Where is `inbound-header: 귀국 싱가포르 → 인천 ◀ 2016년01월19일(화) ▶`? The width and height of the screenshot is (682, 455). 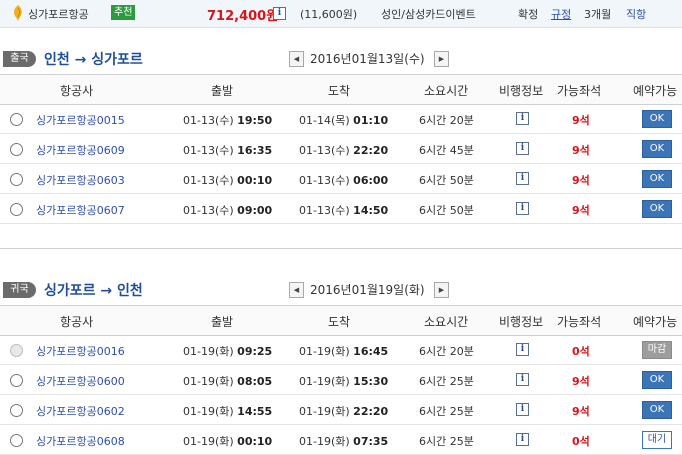
inbound-header: 귀국 싱가포르 → 인천 ◀ 2016년01월19일(화) ▶ is located at coordinates (341, 290).